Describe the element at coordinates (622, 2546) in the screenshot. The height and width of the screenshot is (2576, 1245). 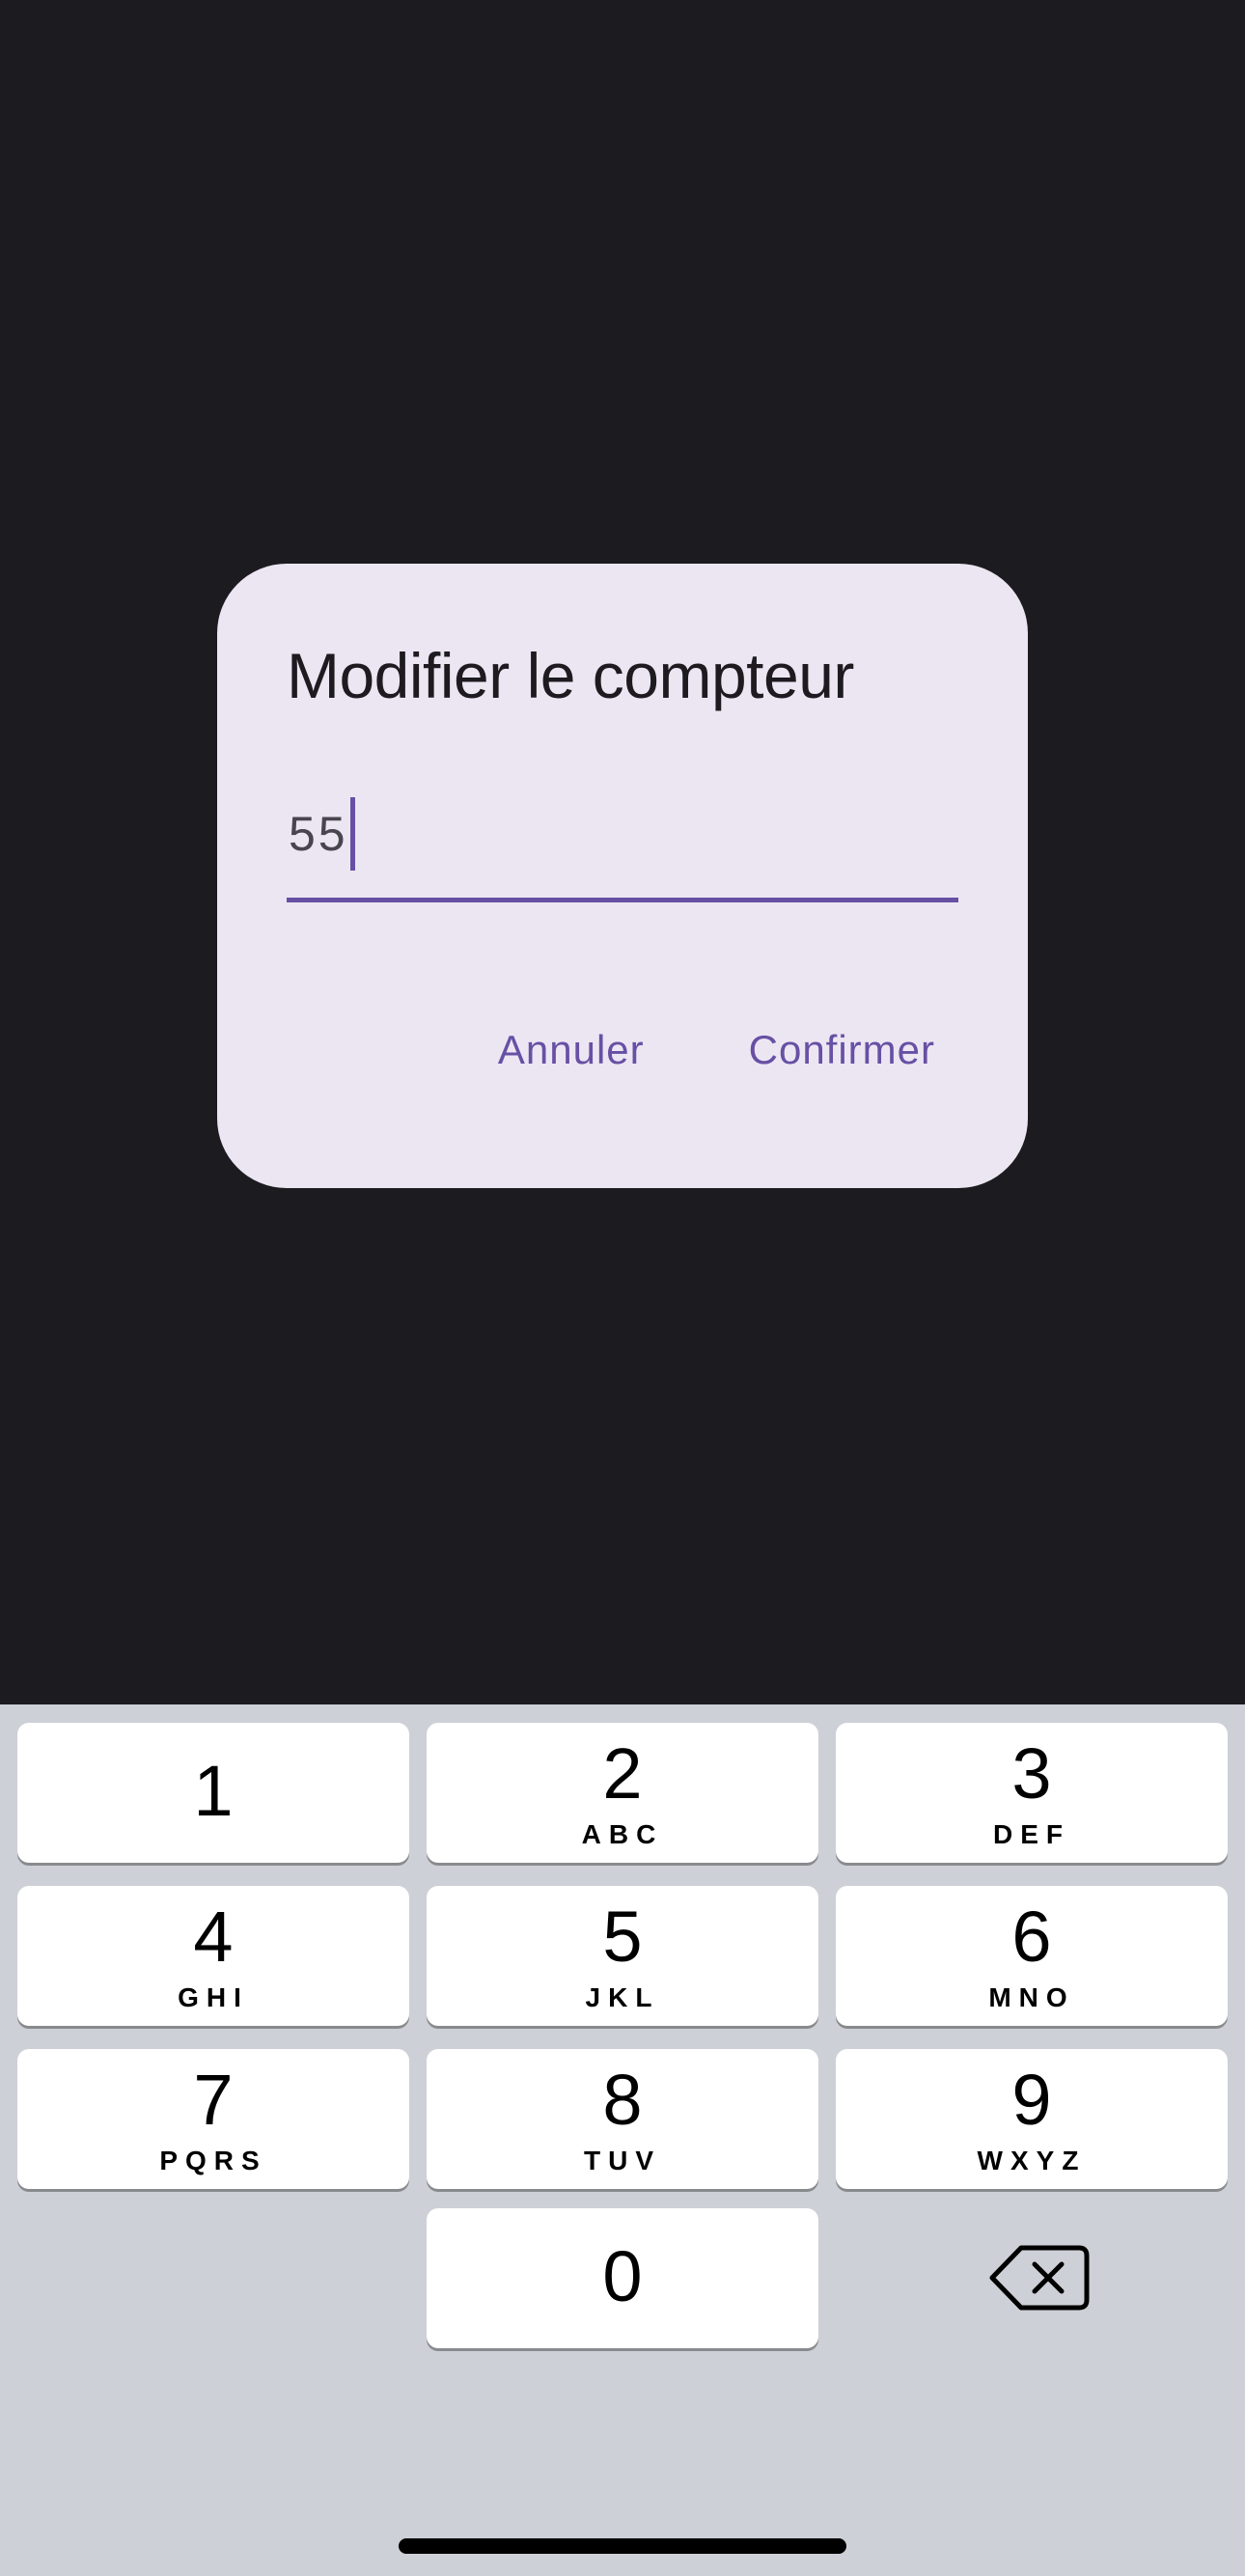
I see `home-indicator` at that location.